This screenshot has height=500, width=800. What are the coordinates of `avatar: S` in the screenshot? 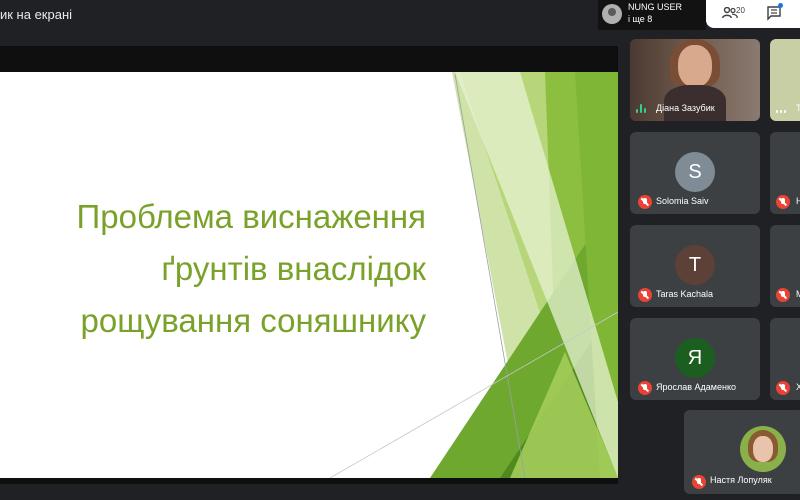 It's located at (695, 172).